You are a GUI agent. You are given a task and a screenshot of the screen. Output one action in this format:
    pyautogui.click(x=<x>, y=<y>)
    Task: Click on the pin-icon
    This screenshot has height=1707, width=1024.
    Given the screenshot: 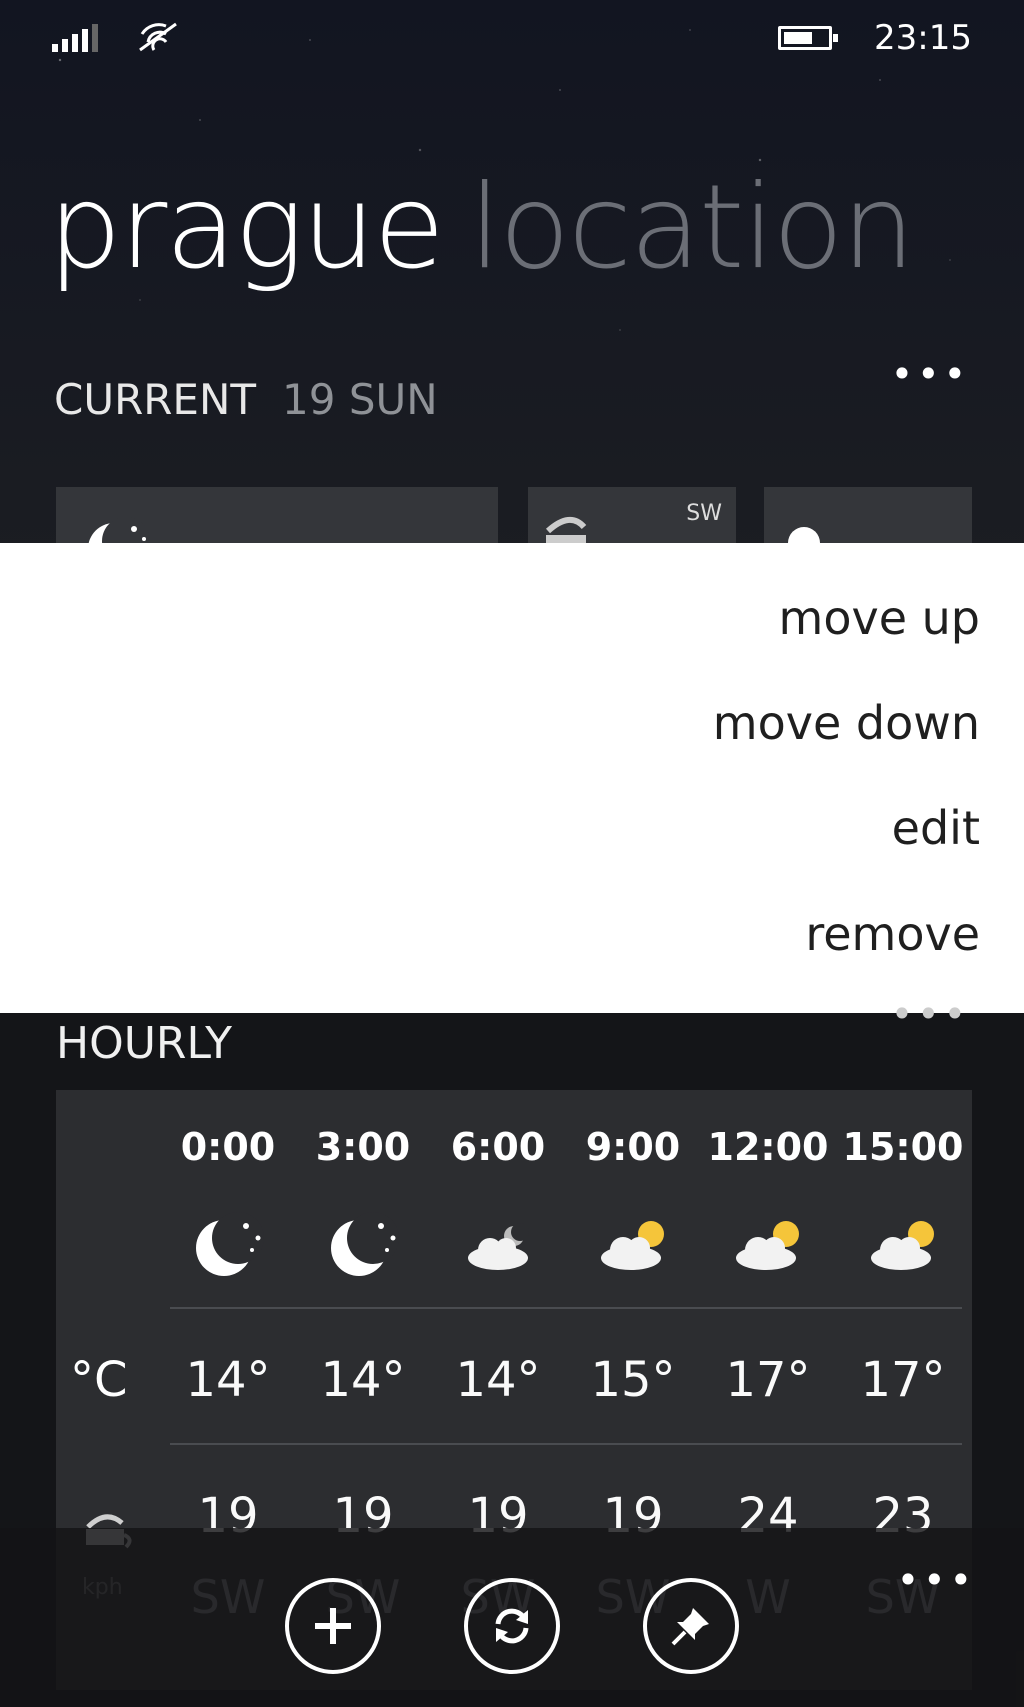 What is the action you would take?
    pyautogui.click(x=690, y=1627)
    